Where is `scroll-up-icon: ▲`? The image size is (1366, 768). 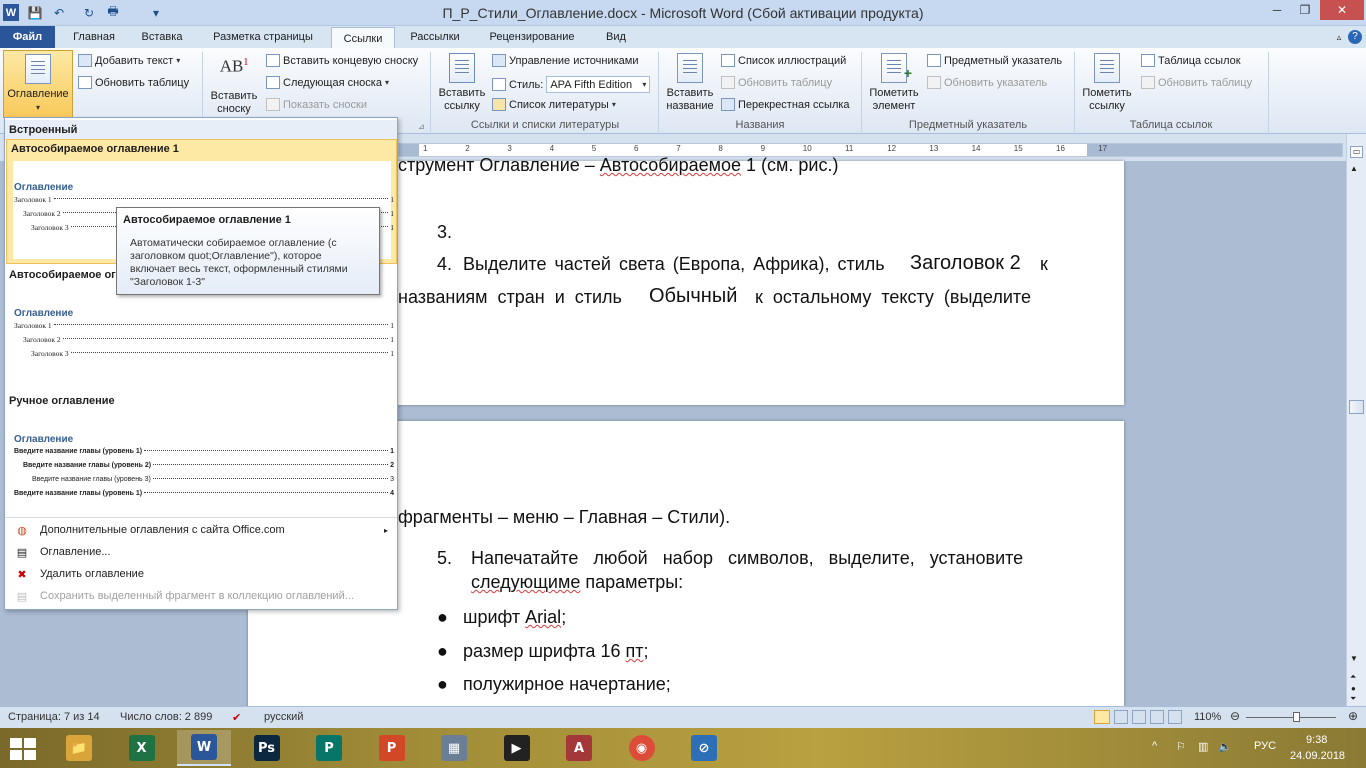 scroll-up-icon: ▲ is located at coordinates (1354, 168).